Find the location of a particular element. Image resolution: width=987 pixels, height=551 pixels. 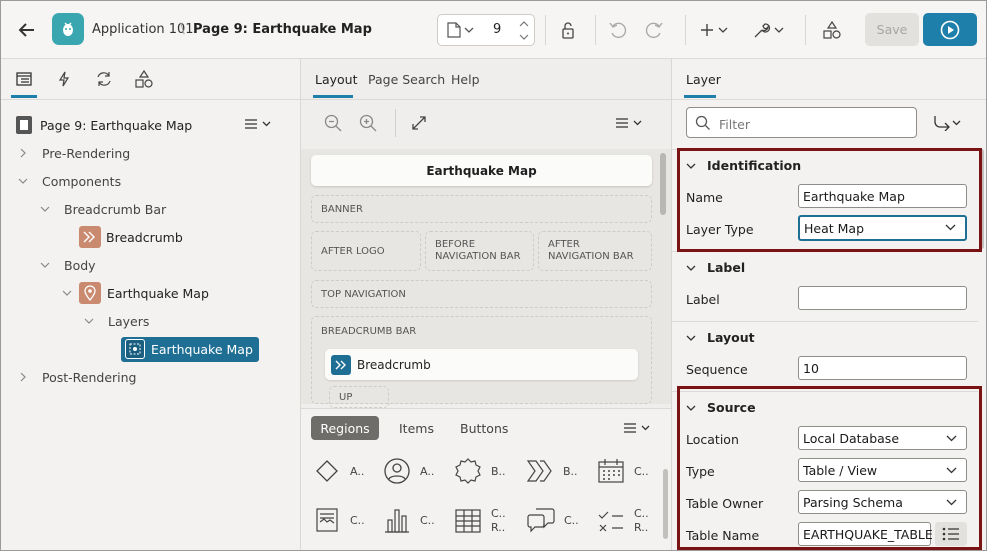

canvas-breadcrumb-region: Breadcrumb is located at coordinates (481, 364).